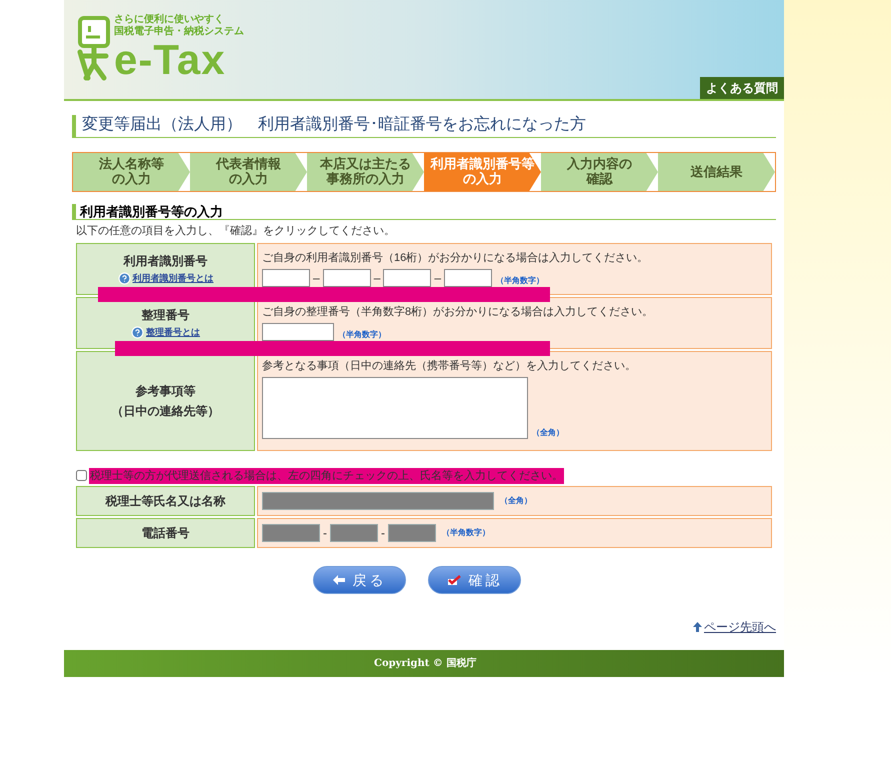 The image size is (891, 781). Describe the element at coordinates (338, 580) in the screenshot. I see `left-arrow-icon` at that location.